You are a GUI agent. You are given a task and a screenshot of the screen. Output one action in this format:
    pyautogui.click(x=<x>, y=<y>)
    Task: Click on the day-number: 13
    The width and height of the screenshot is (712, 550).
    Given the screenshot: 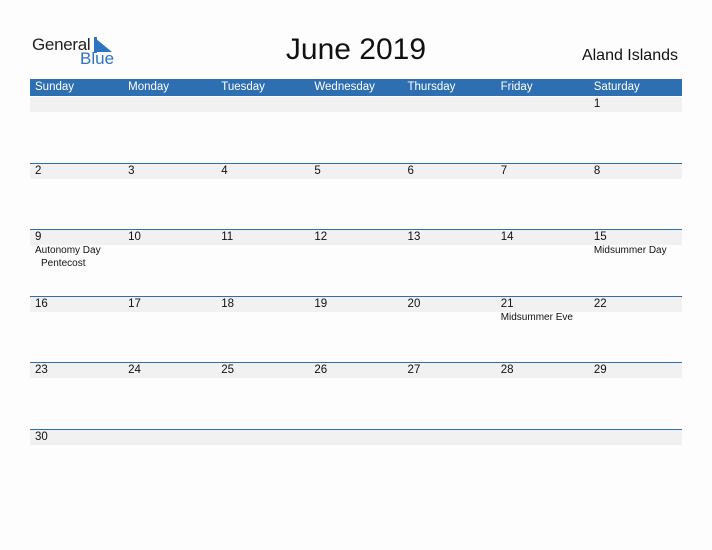 What is the action you would take?
    pyautogui.click(x=414, y=237)
    